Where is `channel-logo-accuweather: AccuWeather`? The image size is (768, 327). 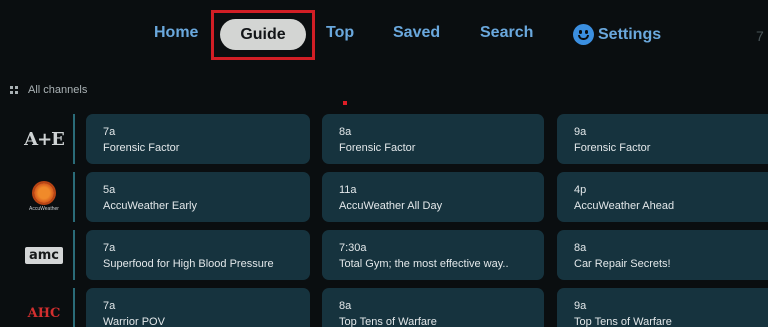 channel-logo-accuweather: AccuWeather is located at coordinates (44, 197).